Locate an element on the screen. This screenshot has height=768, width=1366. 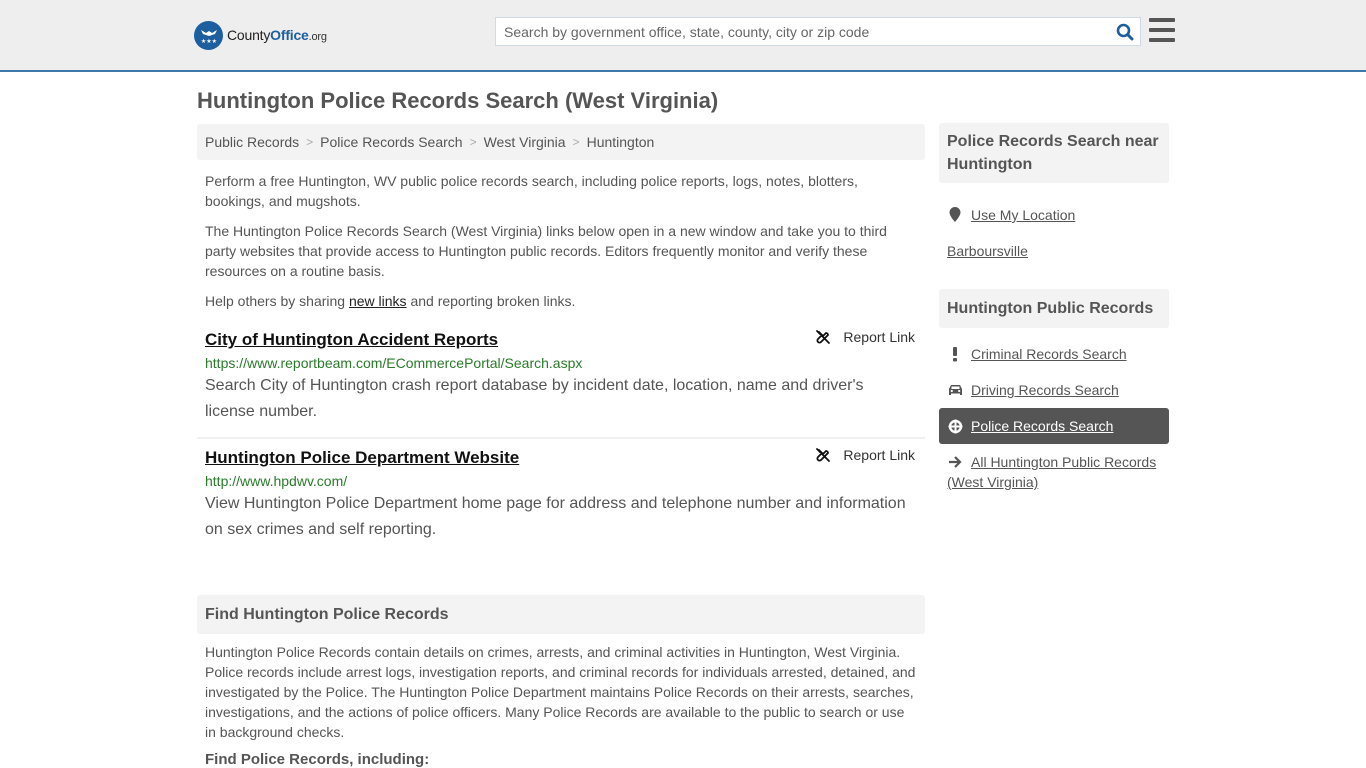
logo-tld: .org is located at coordinates (317, 37).